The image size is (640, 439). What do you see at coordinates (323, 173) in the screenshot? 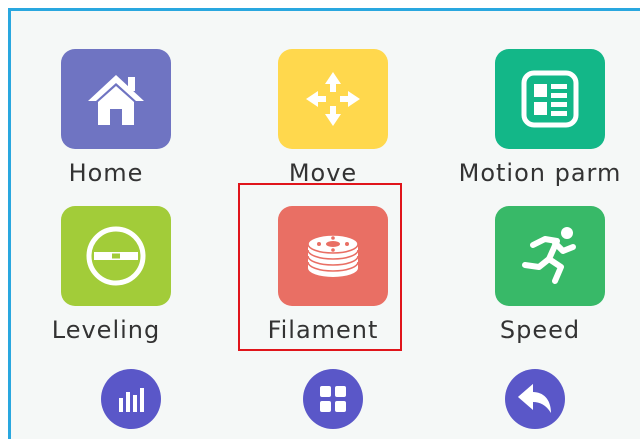
I see `move-label: Move` at bounding box center [323, 173].